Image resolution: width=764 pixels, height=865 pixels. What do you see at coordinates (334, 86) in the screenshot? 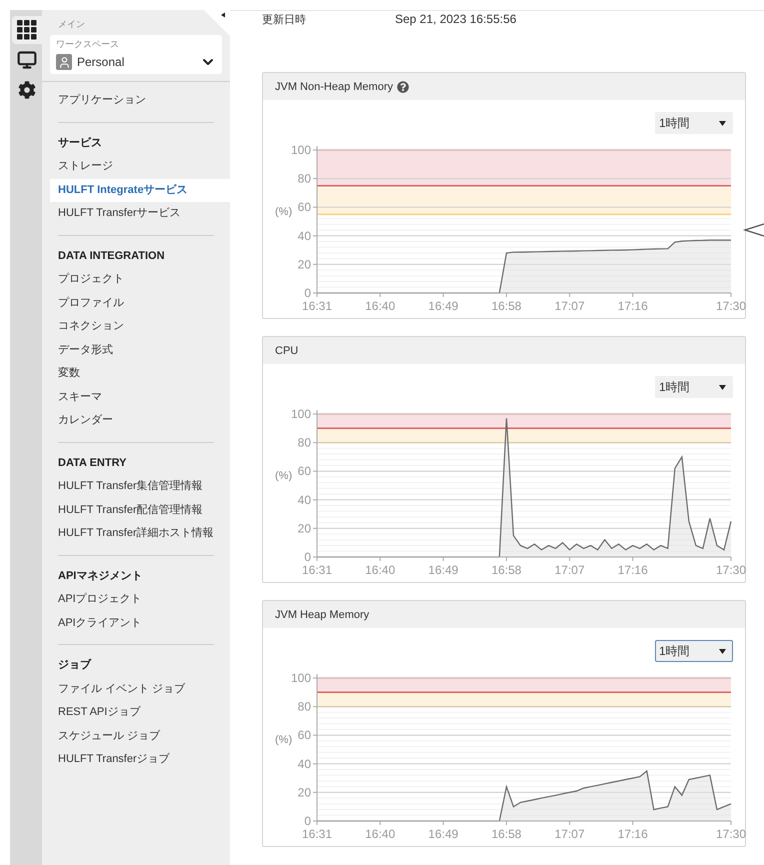
I see `panel-title: JVM Non-Heap Memory` at bounding box center [334, 86].